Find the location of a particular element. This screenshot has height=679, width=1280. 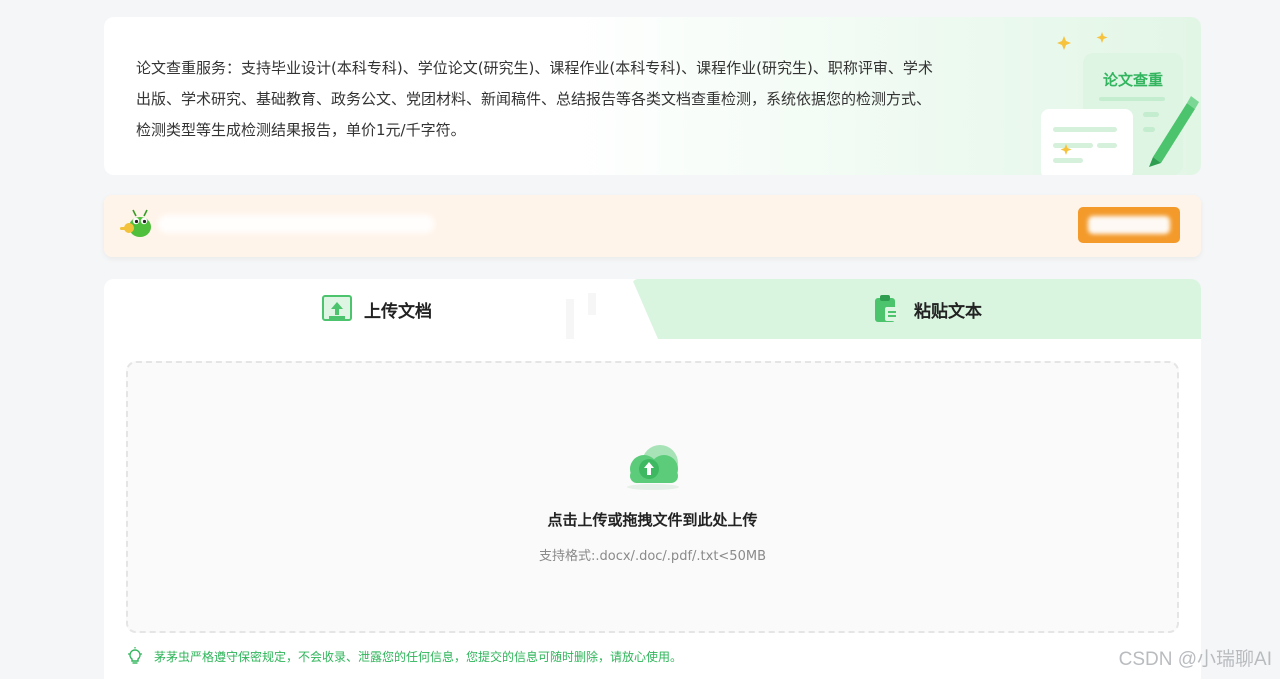

illustration-label: 论文查重 is located at coordinates (1133, 80).